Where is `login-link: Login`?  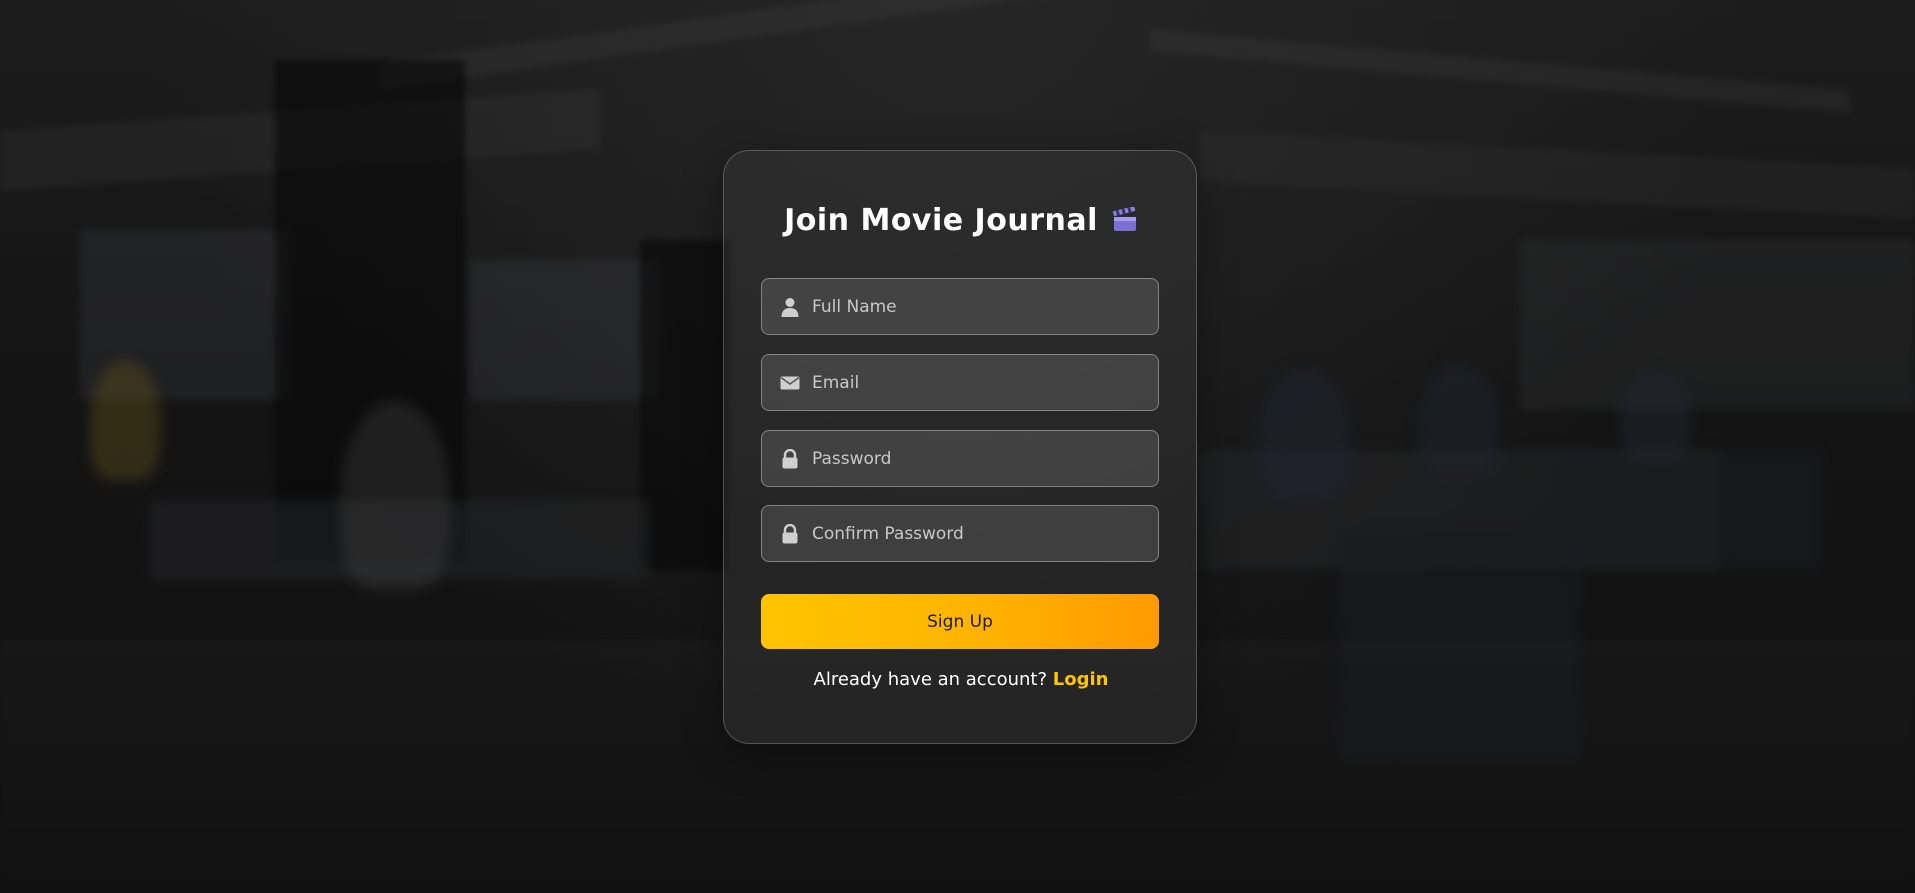
login-link: Login is located at coordinates (1081, 679).